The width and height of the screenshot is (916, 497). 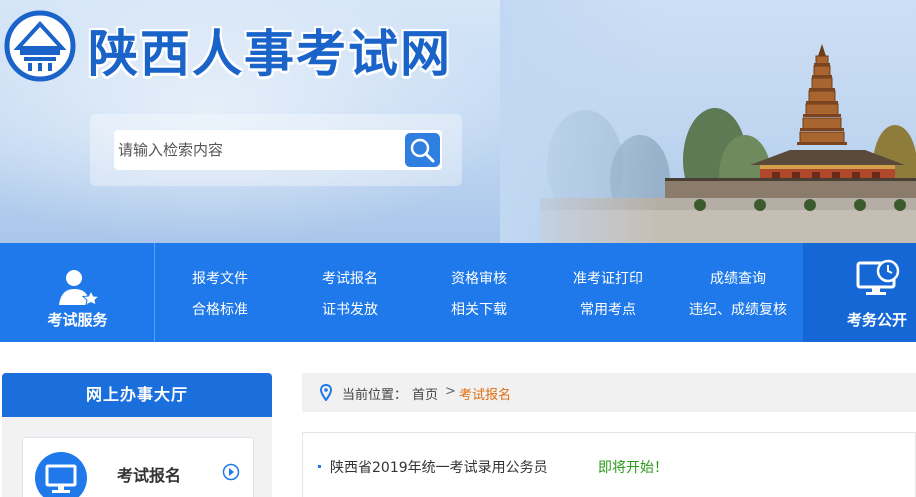 What do you see at coordinates (738, 309) in the screenshot?
I see `link-violation-score-review: 违纪、成绩复核` at bounding box center [738, 309].